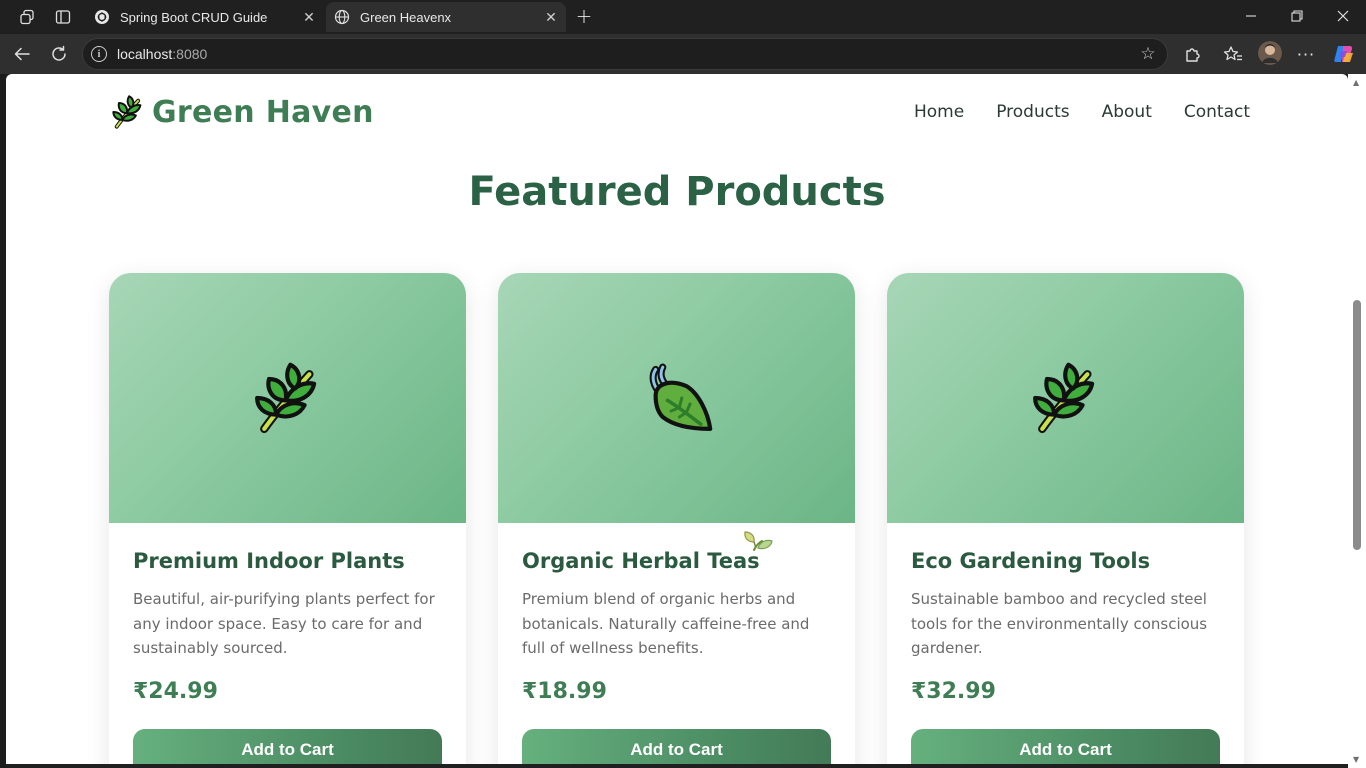  I want to click on scroll-down-arrow-icon: ▼, so click(1356, 759).